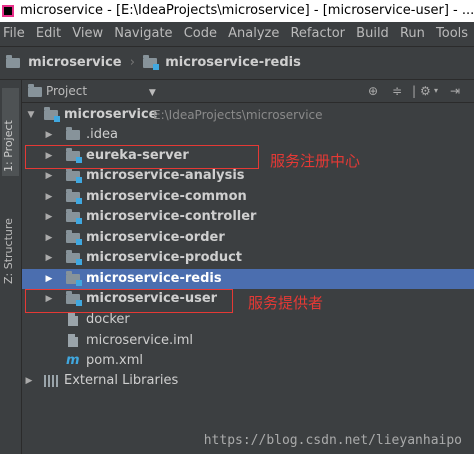 The image size is (474, 454). I want to click on dropdown-arrow-icon: ▼, so click(152, 93).